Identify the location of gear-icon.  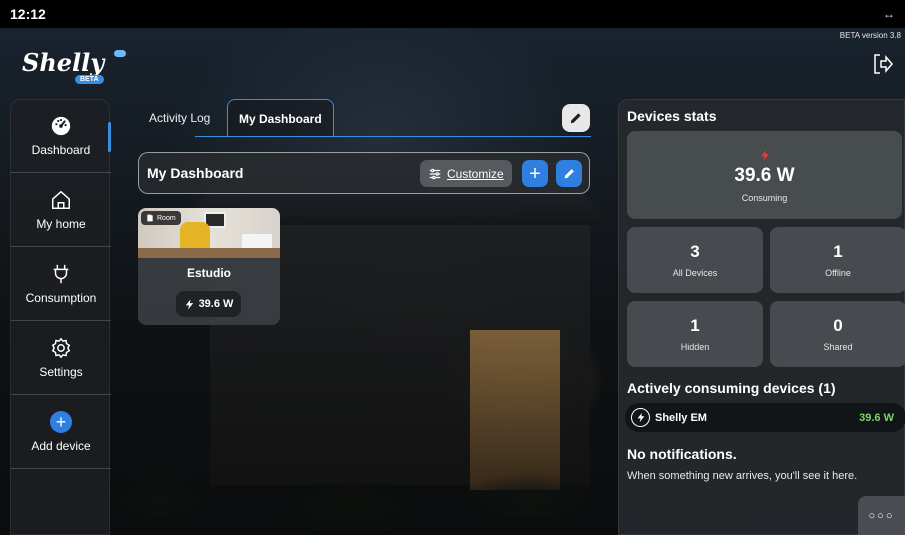
(61, 348).